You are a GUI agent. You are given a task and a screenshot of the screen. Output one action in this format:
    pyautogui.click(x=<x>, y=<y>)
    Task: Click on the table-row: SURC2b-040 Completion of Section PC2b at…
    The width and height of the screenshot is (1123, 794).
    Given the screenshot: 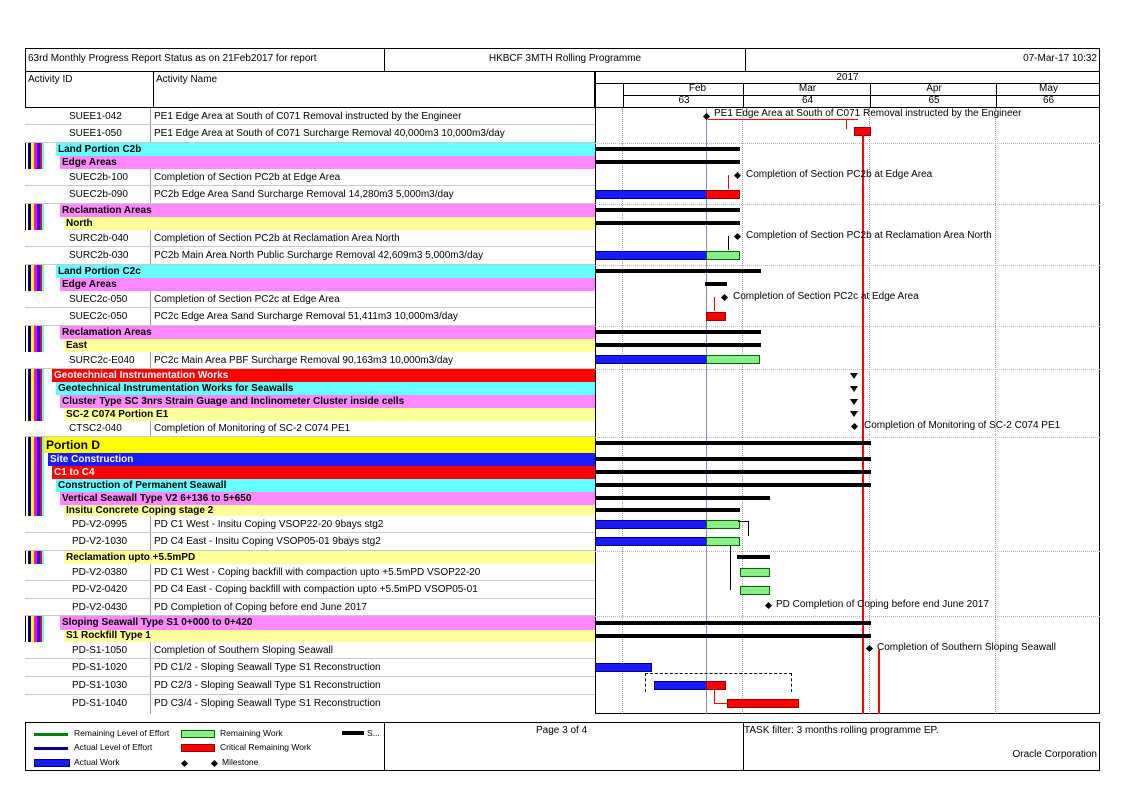 What is the action you would take?
    pyautogui.click(x=310, y=238)
    